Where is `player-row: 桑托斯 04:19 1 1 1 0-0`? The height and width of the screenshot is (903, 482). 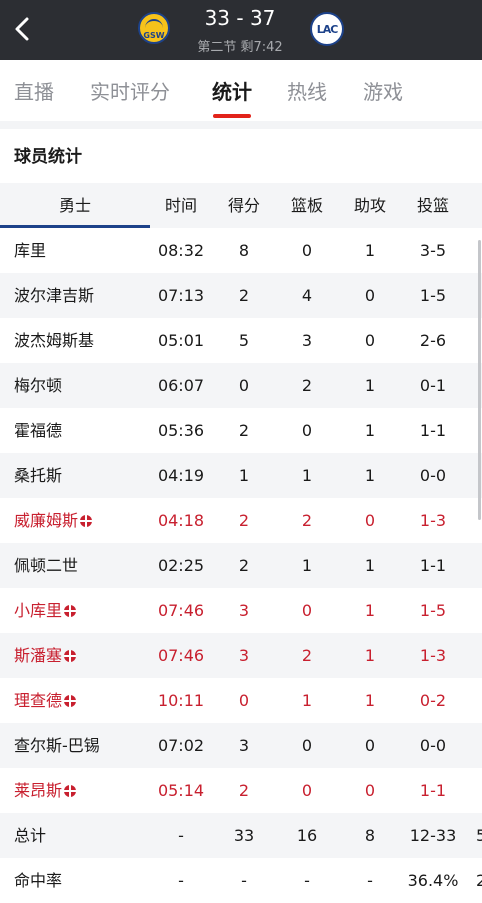 player-row: 桑托斯 04:19 1 1 1 0-0 is located at coordinates (241, 475).